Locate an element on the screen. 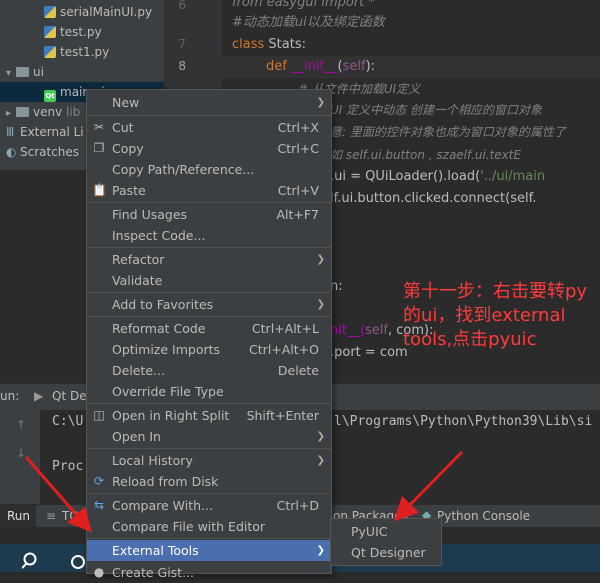  annotation-note: 第十一步：右击要转py的ui，找到external tools,点击pyuic is located at coordinates (495, 315).